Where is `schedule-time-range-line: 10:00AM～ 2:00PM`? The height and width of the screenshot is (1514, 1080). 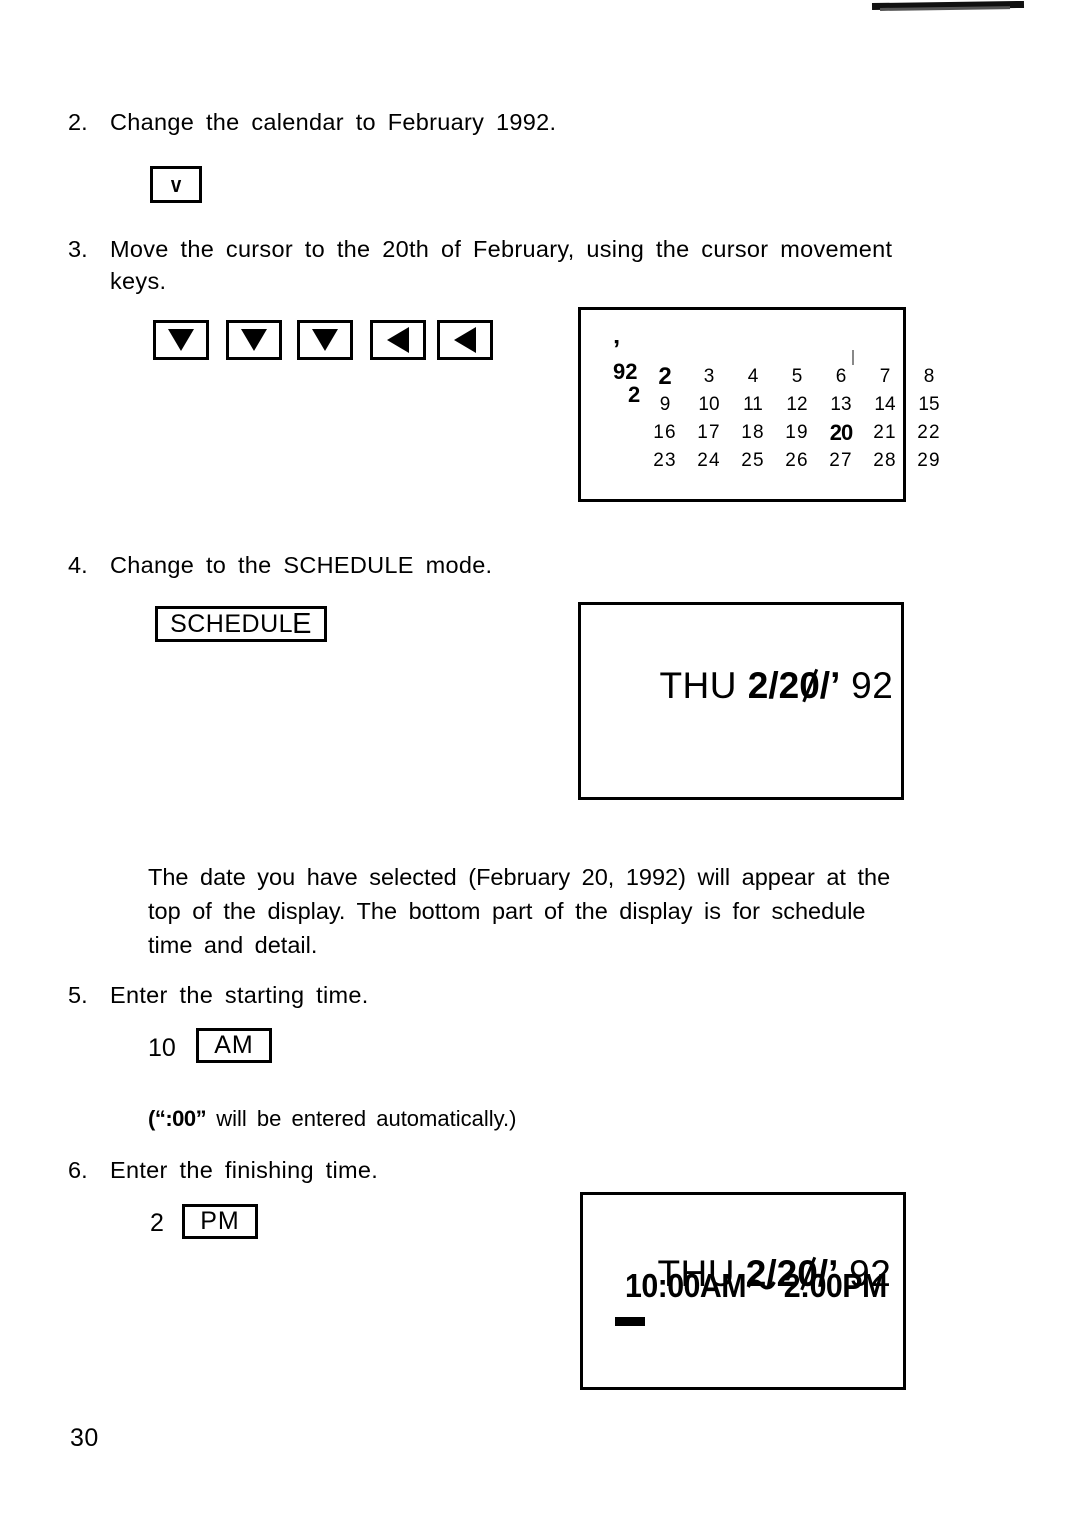 schedule-time-range-line: 10:00AM～ 2:00PM is located at coordinates (756, 1285).